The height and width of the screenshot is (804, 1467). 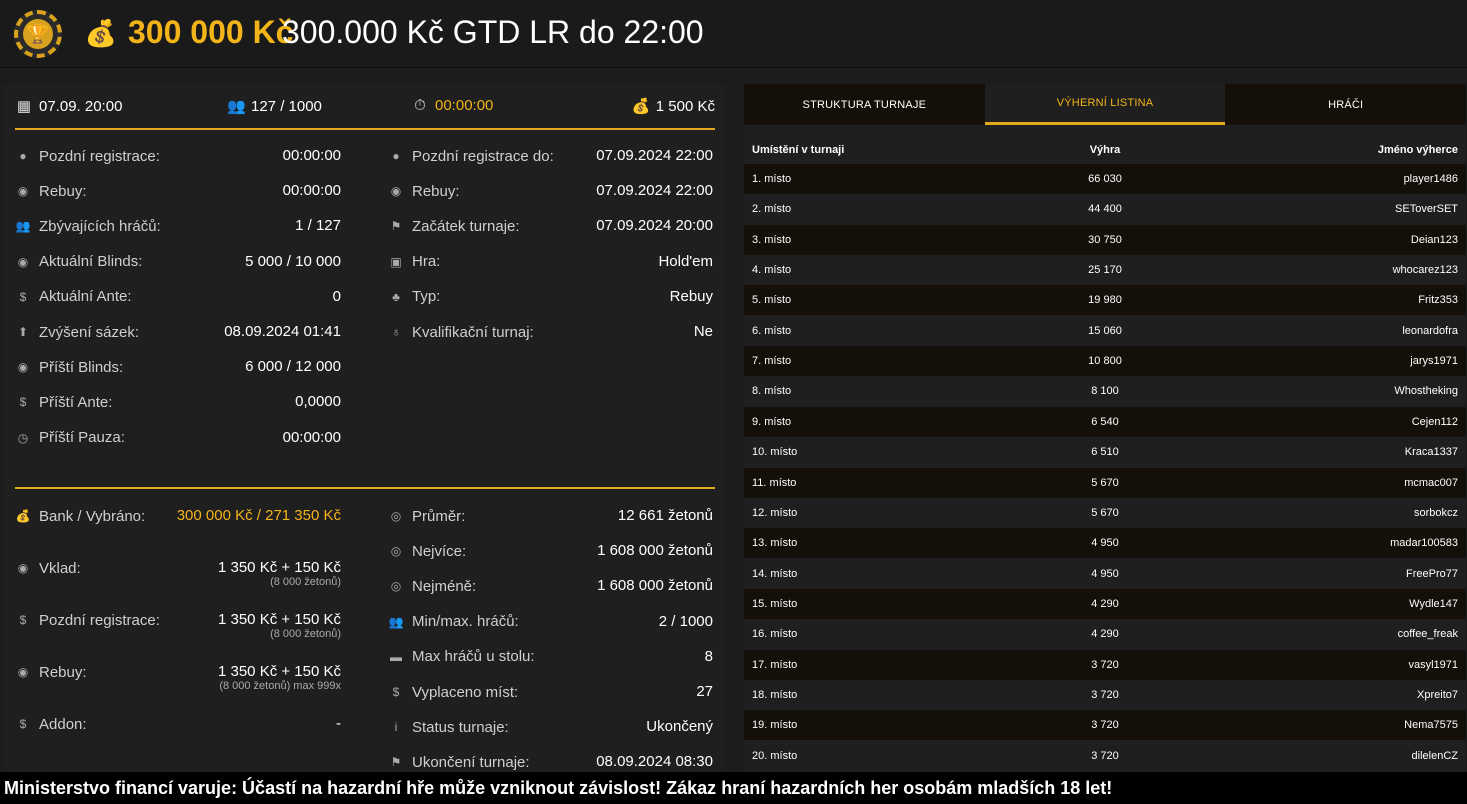 What do you see at coordinates (51, 724) in the screenshot?
I see `info-row: $ Addon:` at bounding box center [51, 724].